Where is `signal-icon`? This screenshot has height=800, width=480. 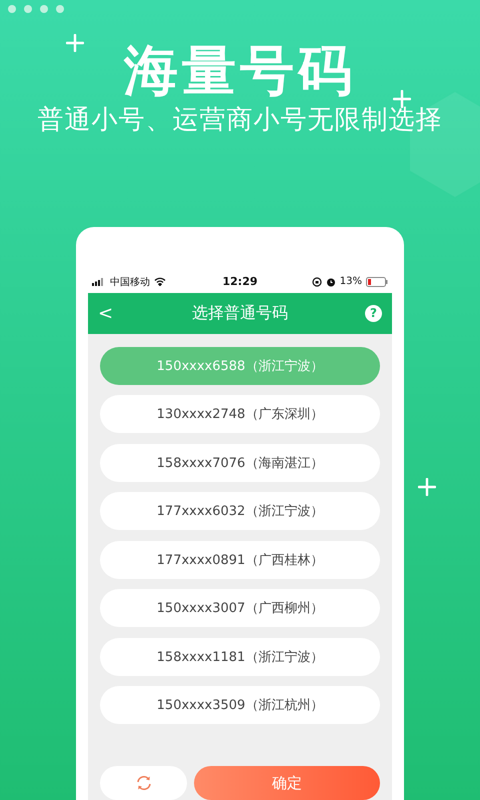
signal-icon is located at coordinates (99, 282).